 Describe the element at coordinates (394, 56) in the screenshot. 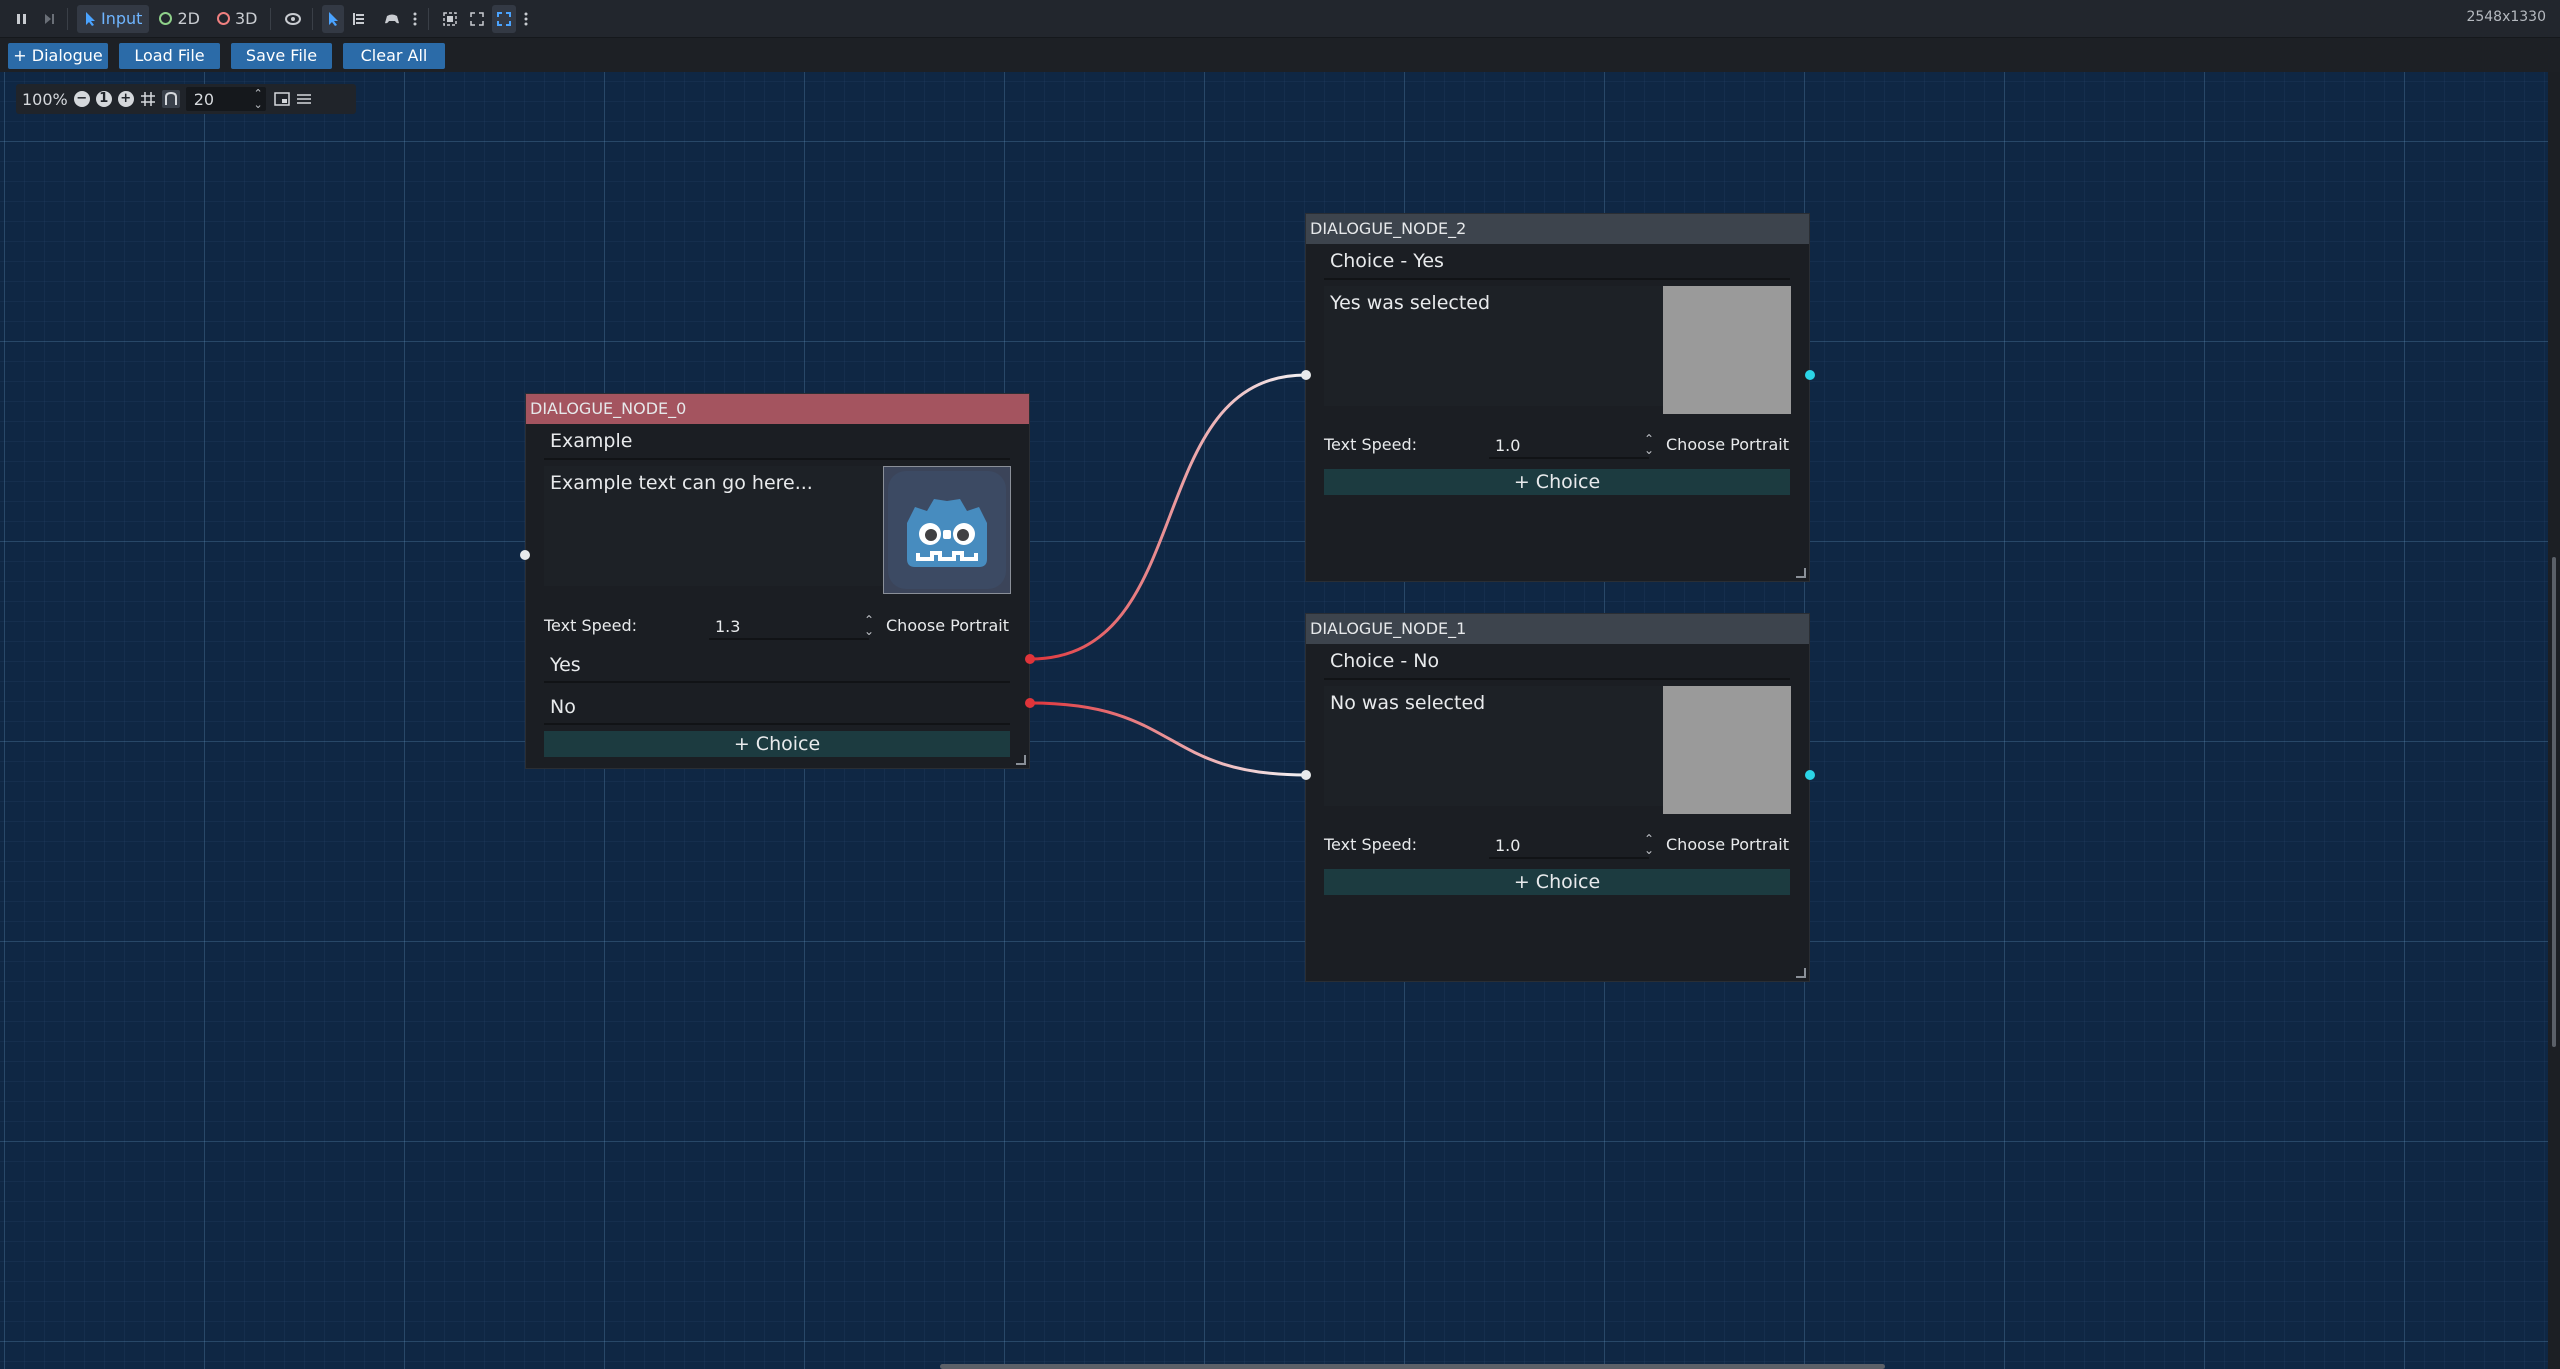

I see `clear-all-button: Clear All` at that location.